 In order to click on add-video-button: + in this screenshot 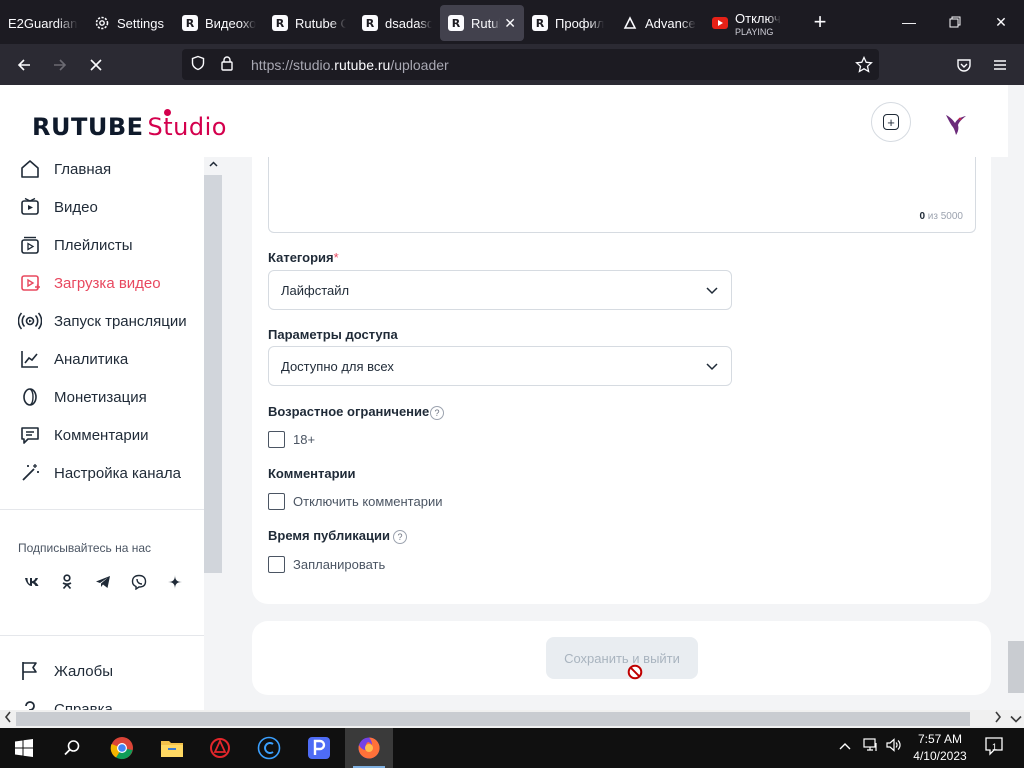, I will do `click(891, 122)`.